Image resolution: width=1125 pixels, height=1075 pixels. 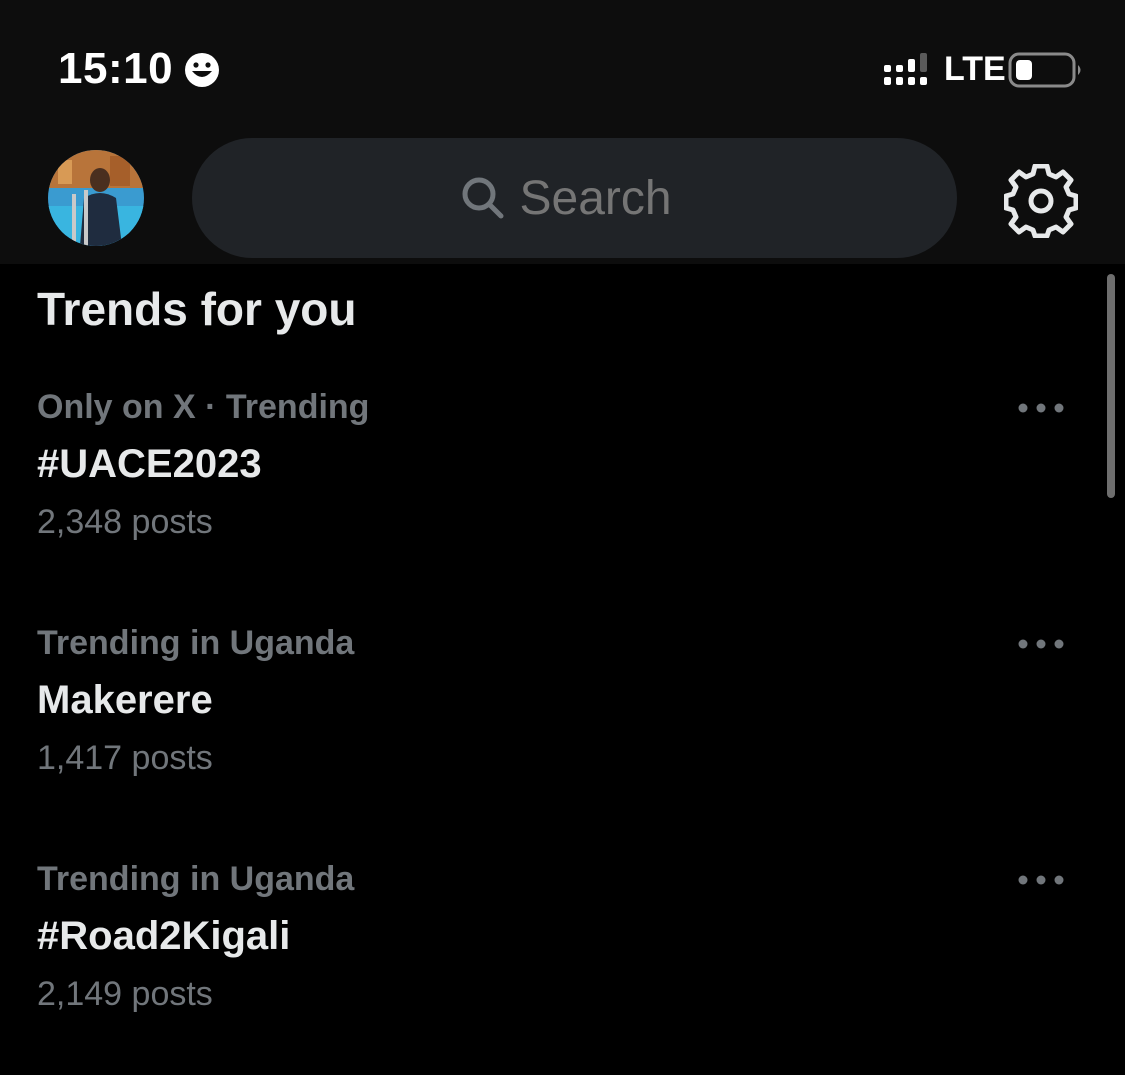 I want to click on trend-post-count: 2,348 posts, so click(x=125, y=522).